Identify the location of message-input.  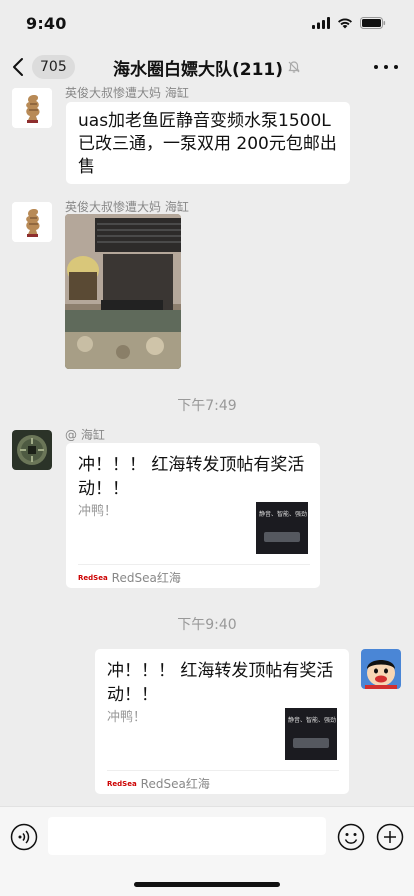
(187, 836).